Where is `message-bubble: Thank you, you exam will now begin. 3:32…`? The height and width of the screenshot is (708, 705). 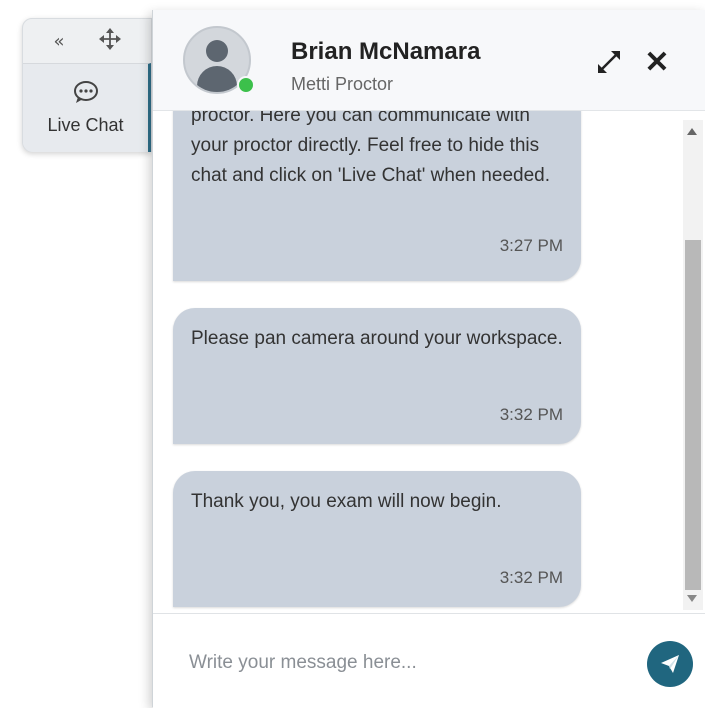
message-bubble: Thank you, you exam will now begin. 3:32… is located at coordinates (377, 539).